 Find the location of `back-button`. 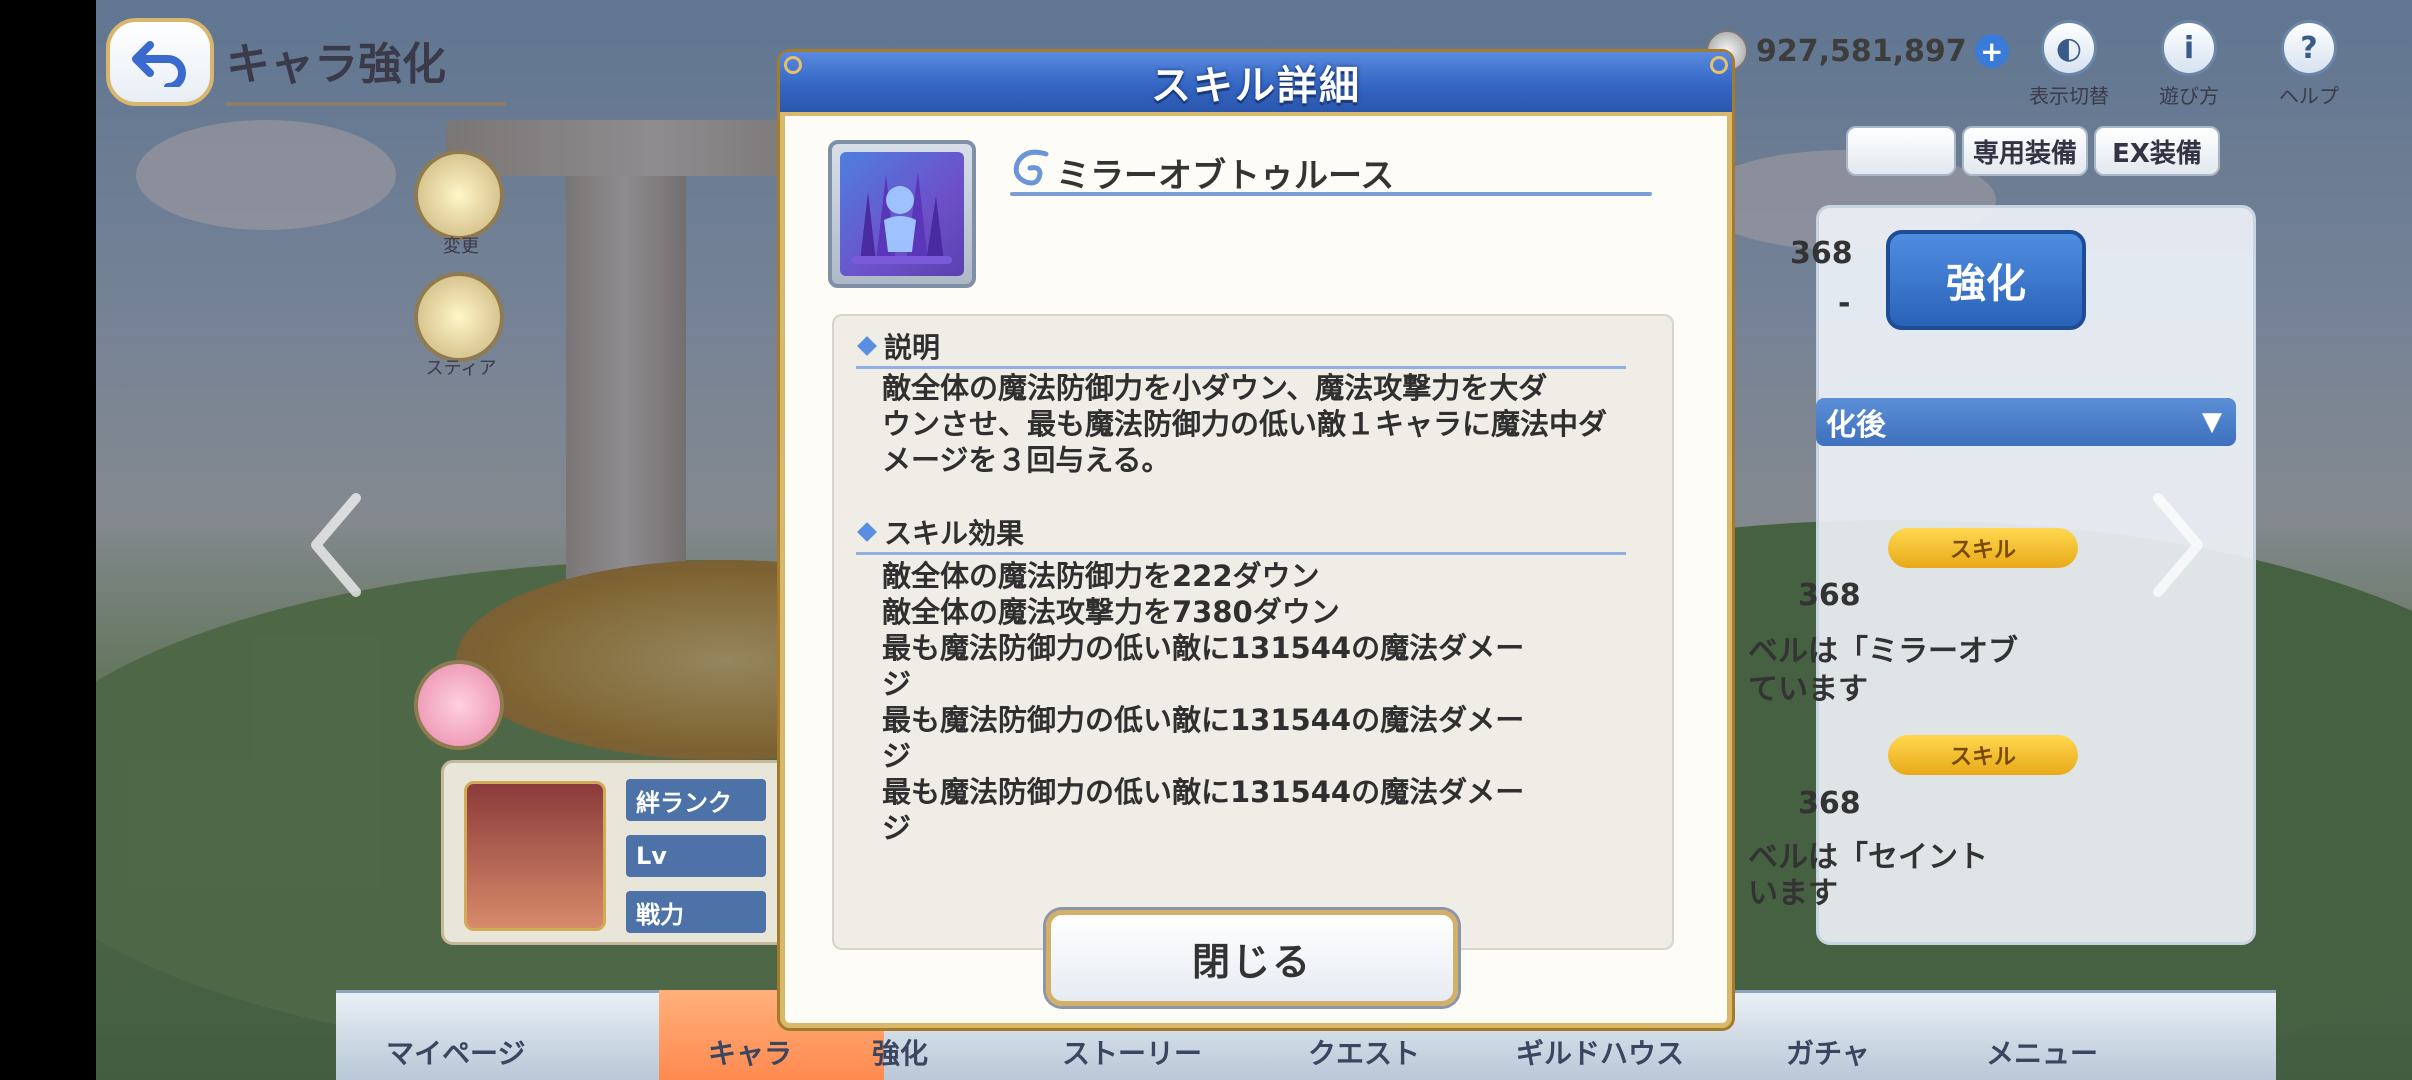

back-button is located at coordinates (160, 62).